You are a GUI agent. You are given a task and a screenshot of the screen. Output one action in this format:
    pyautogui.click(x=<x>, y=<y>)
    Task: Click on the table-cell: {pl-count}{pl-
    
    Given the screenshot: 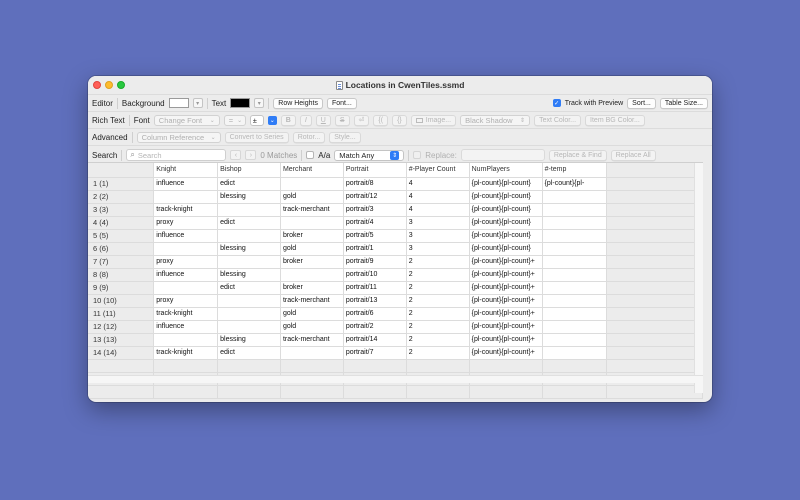 What is the action you would take?
    pyautogui.click(x=575, y=184)
    